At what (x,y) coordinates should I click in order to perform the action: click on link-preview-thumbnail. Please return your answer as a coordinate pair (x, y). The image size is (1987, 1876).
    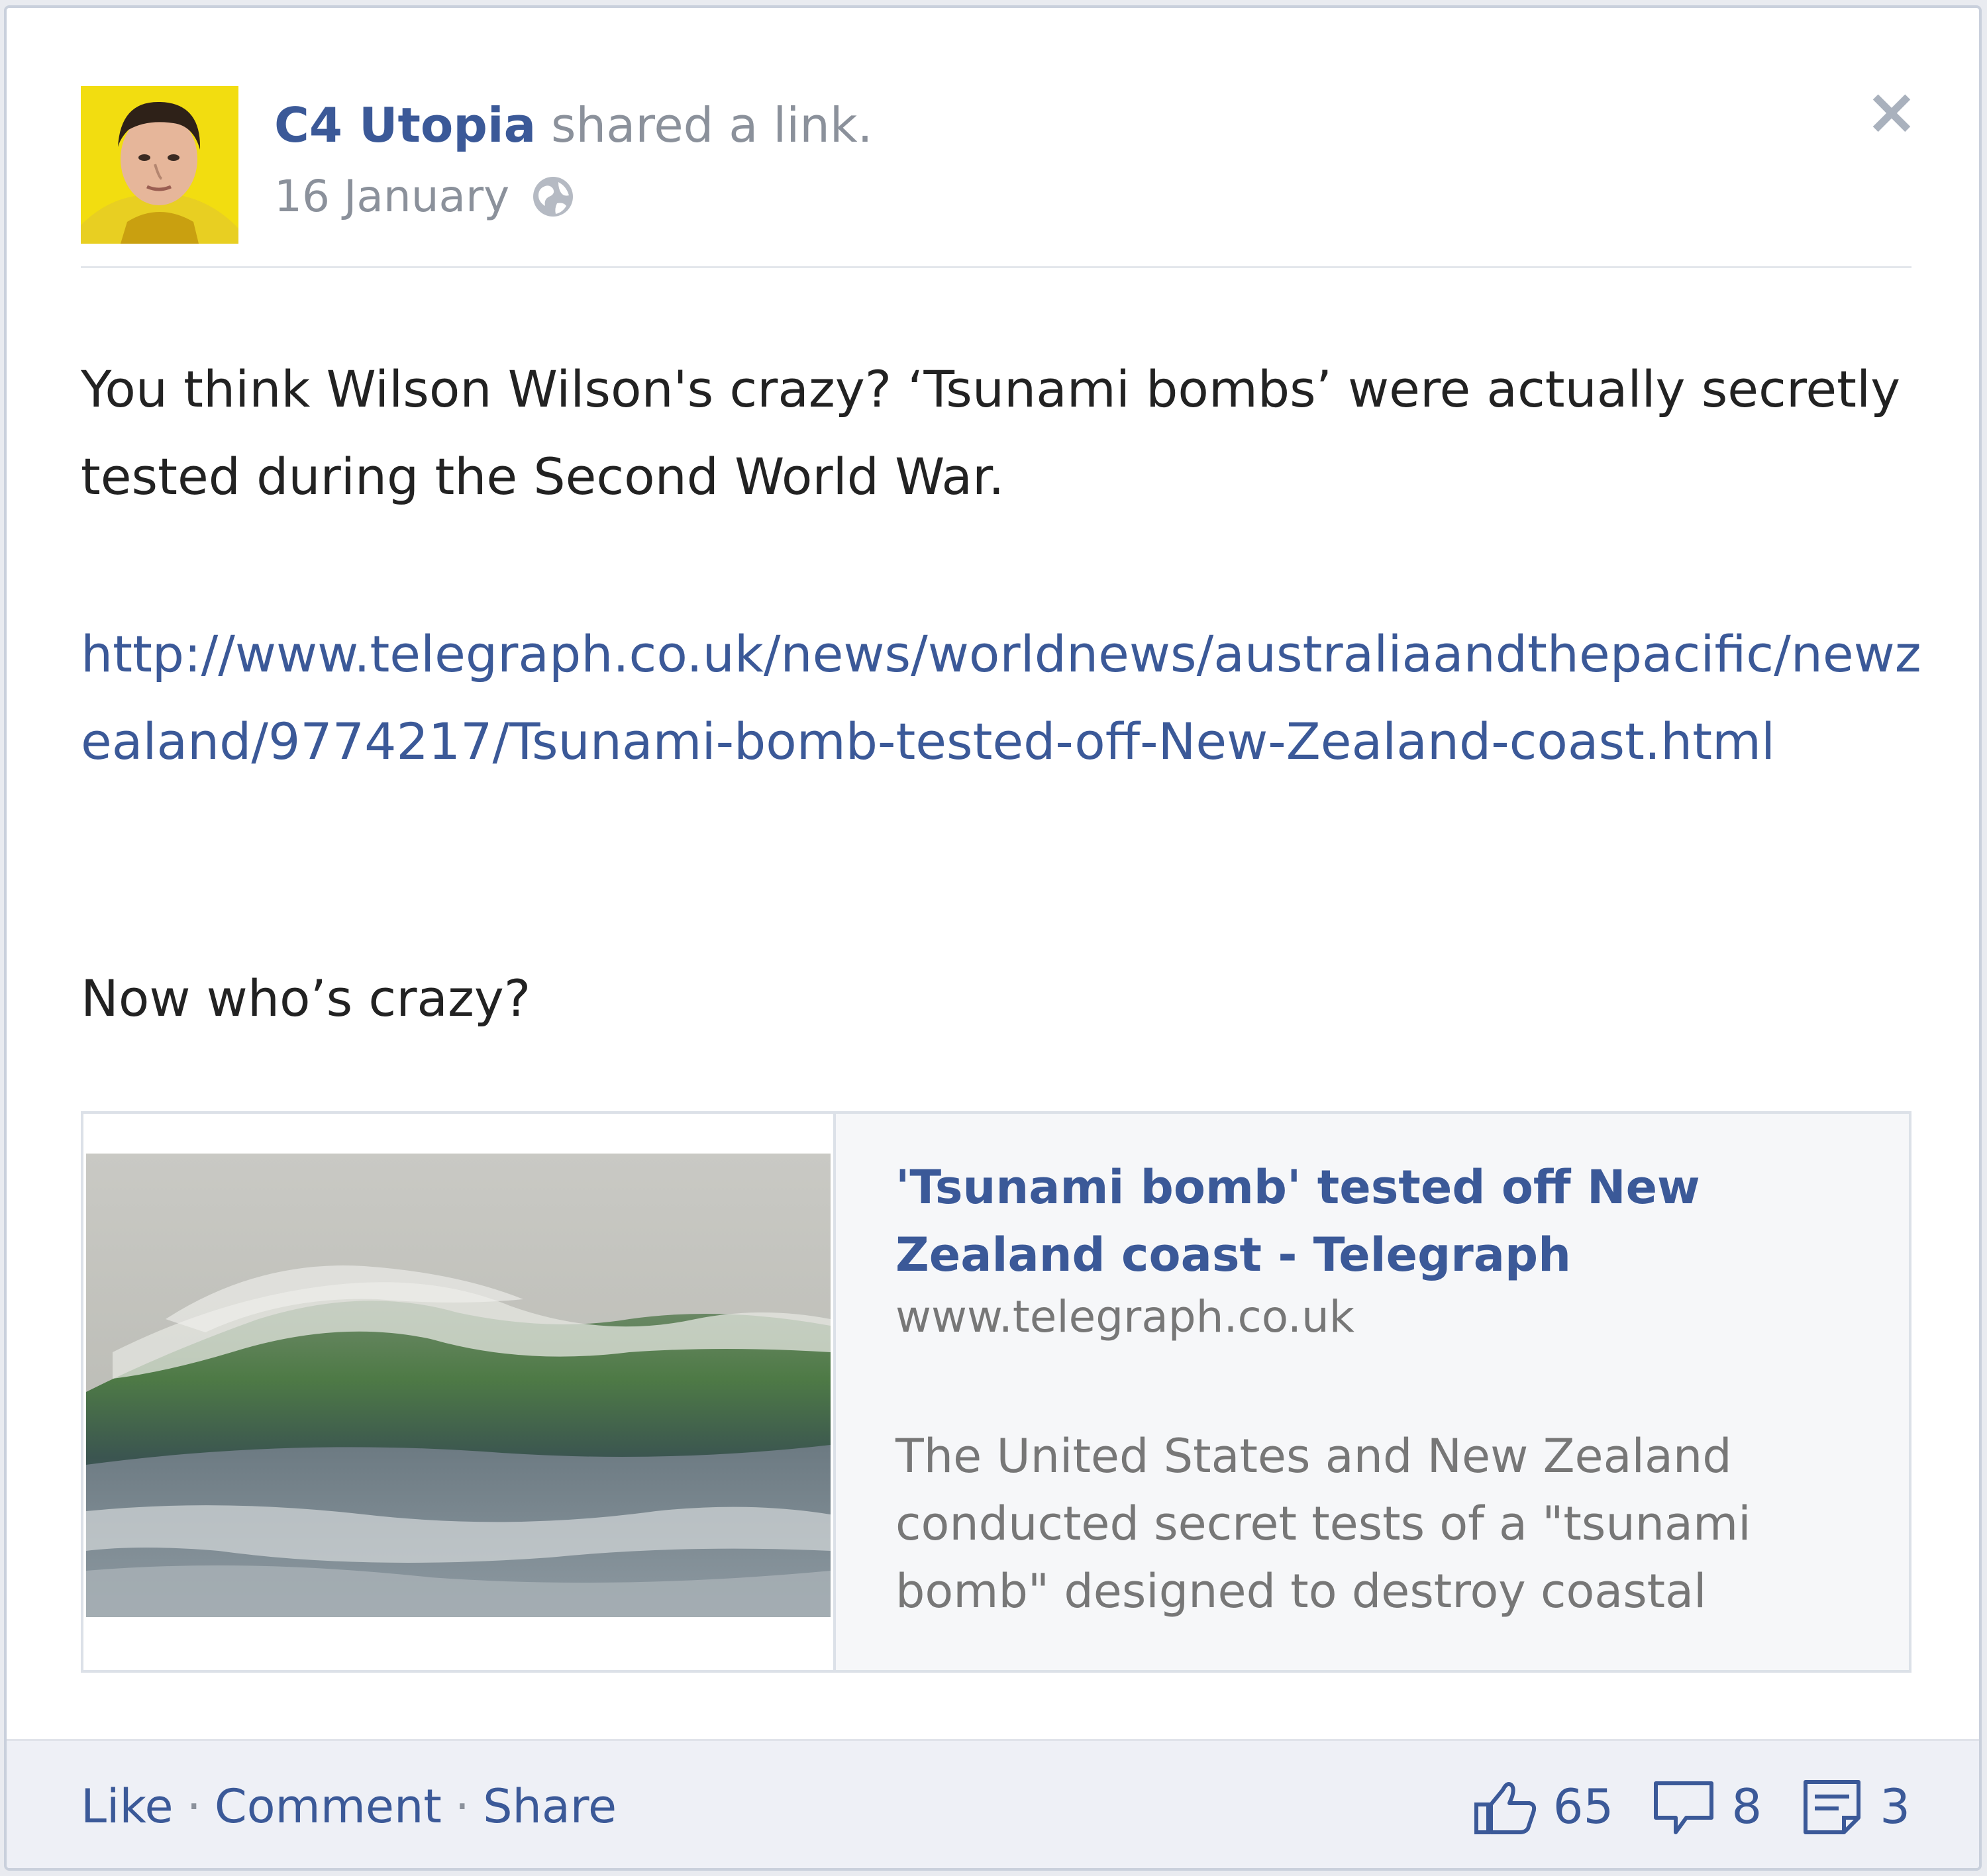
    Looking at the image, I should click on (459, 1392).